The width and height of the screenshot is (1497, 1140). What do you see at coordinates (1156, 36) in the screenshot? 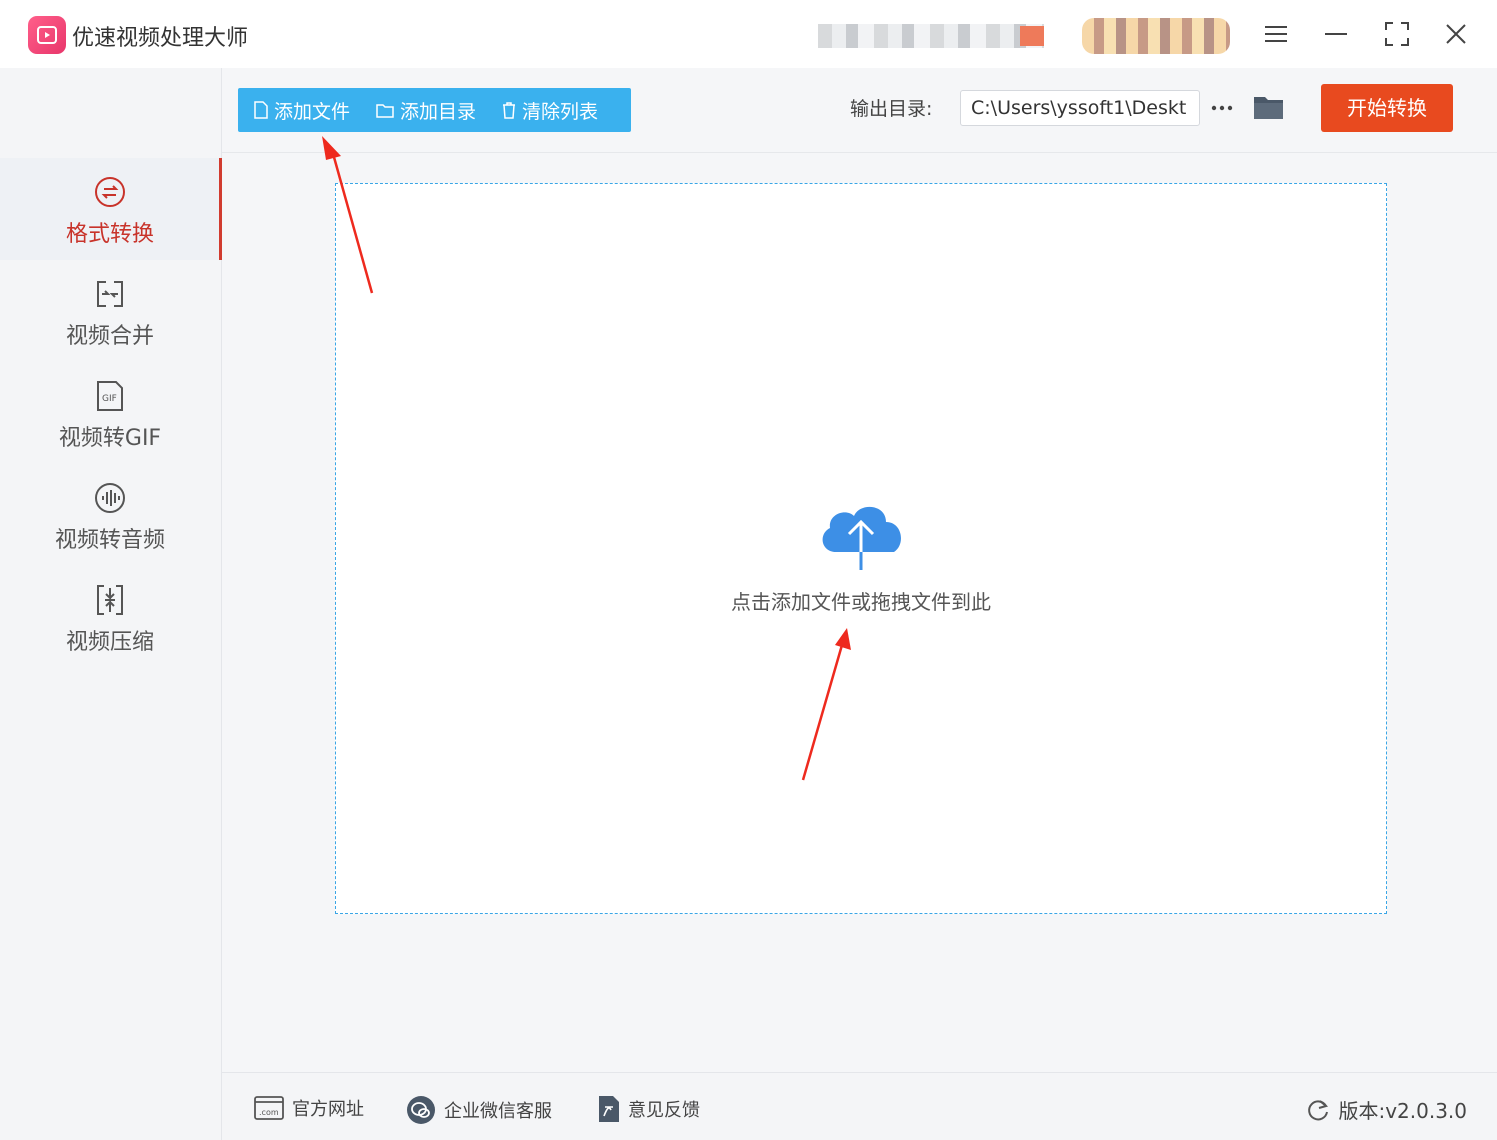
I see `blurred-vip-badge` at bounding box center [1156, 36].